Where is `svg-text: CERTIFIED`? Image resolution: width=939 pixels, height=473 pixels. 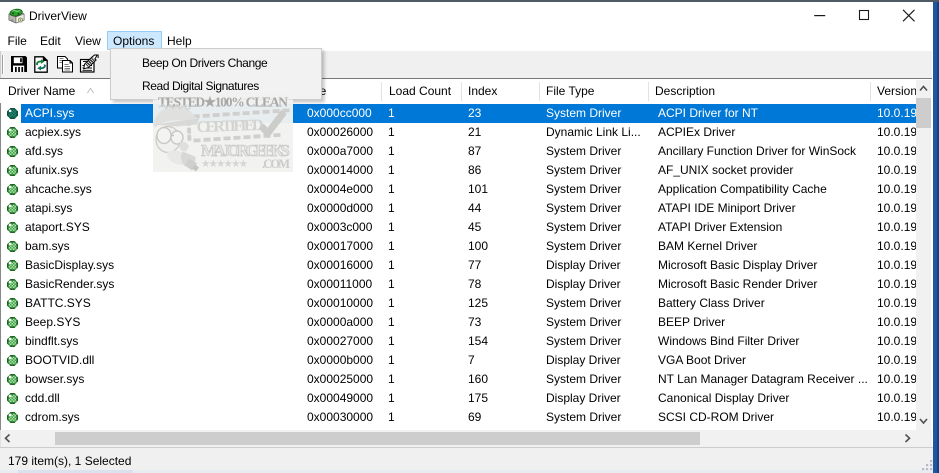
svg-text: CERTIFIED is located at coordinates (230, 126).